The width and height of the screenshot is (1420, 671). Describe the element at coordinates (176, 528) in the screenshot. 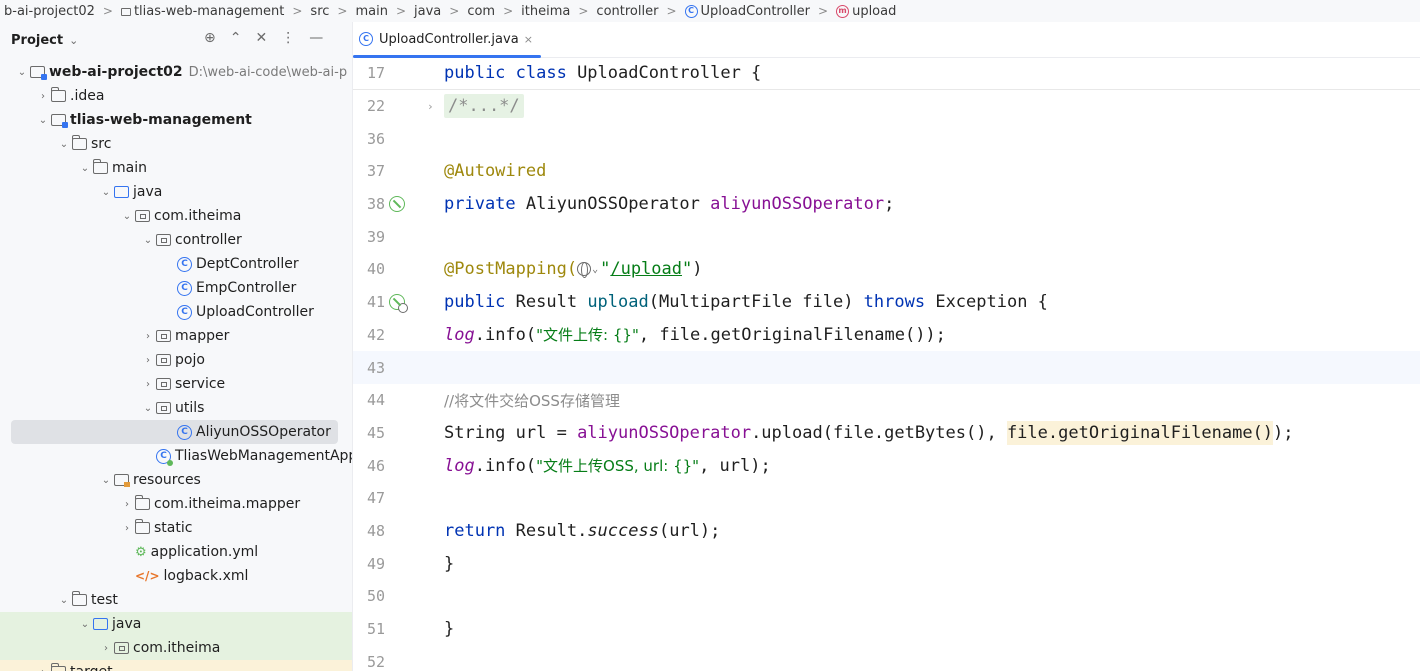

I see `tree-item: › static` at that location.